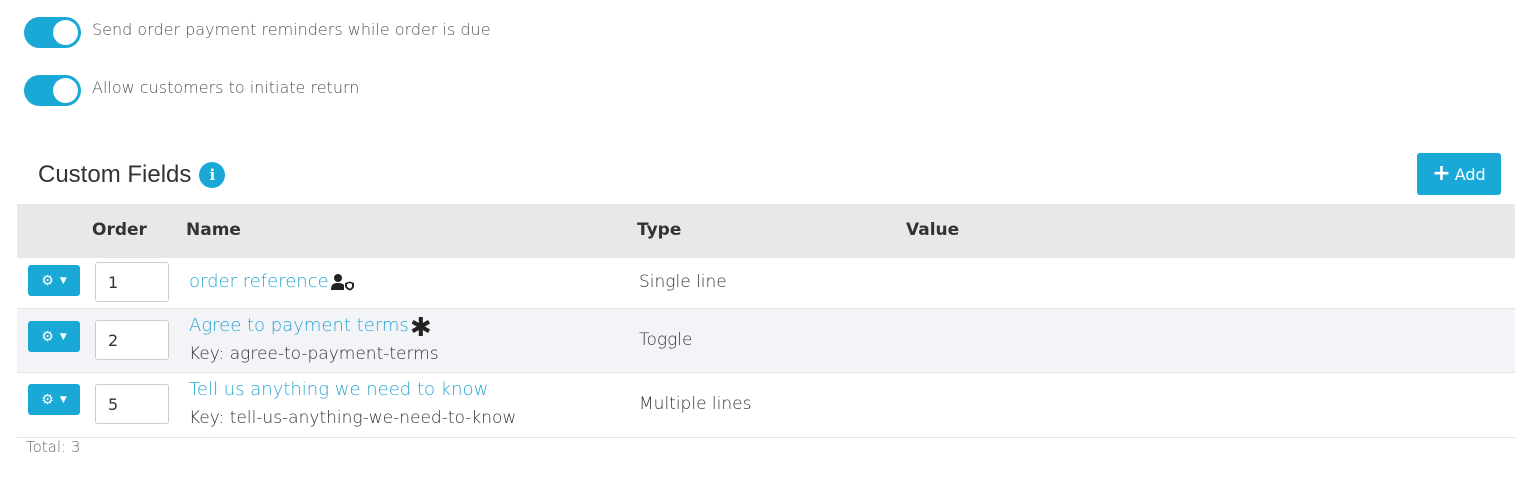 This screenshot has width=1515, height=497. Describe the element at coordinates (932, 230) in the screenshot. I see `column-header-value: Value` at that location.